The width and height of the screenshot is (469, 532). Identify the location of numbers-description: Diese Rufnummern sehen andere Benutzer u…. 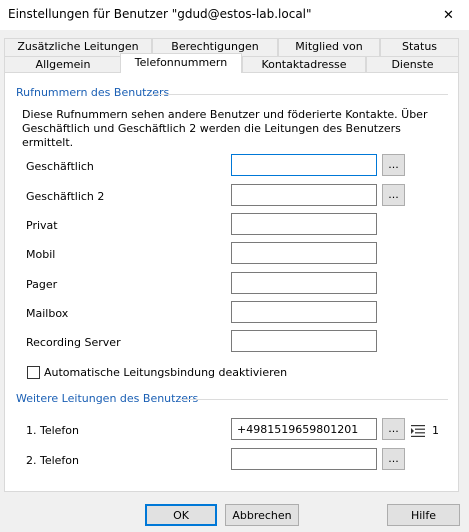
(225, 128).